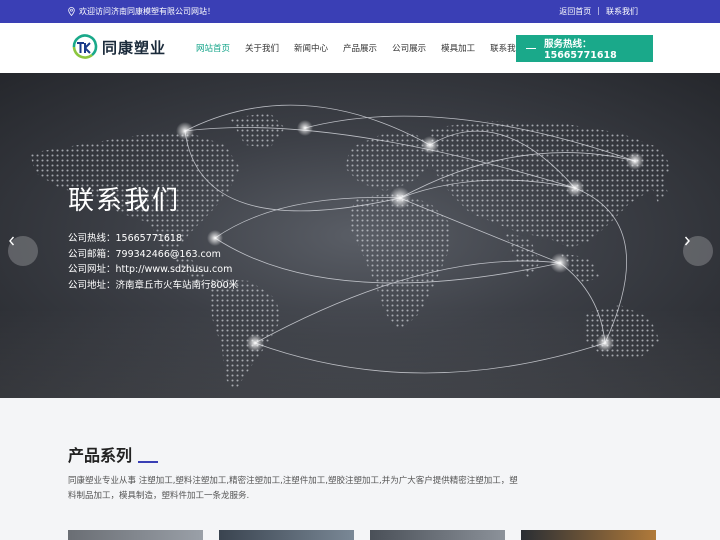 The height and width of the screenshot is (540, 720). I want to click on main-nav: 网站首页 关于我们 新闻中心 产品展示 公司展示 模具加工 联系我们, so click(367, 48).